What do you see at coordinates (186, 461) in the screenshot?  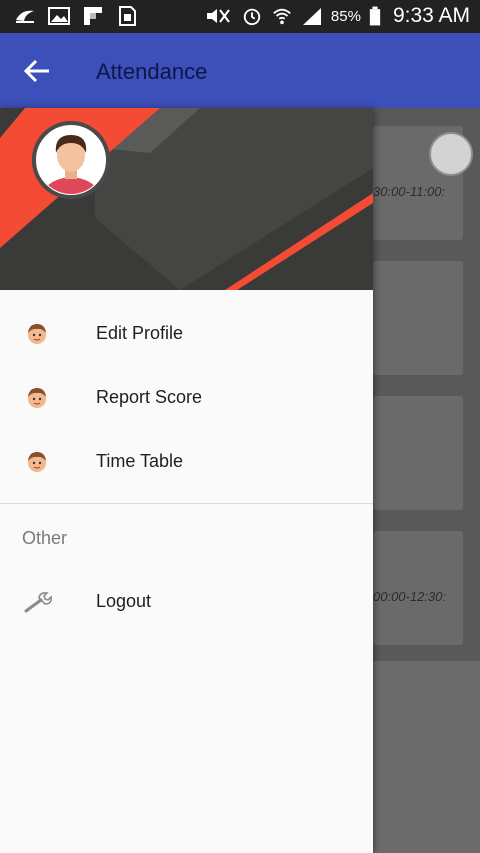 I see `drawer-item-time-table: Time Table` at bounding box center [186, 461].